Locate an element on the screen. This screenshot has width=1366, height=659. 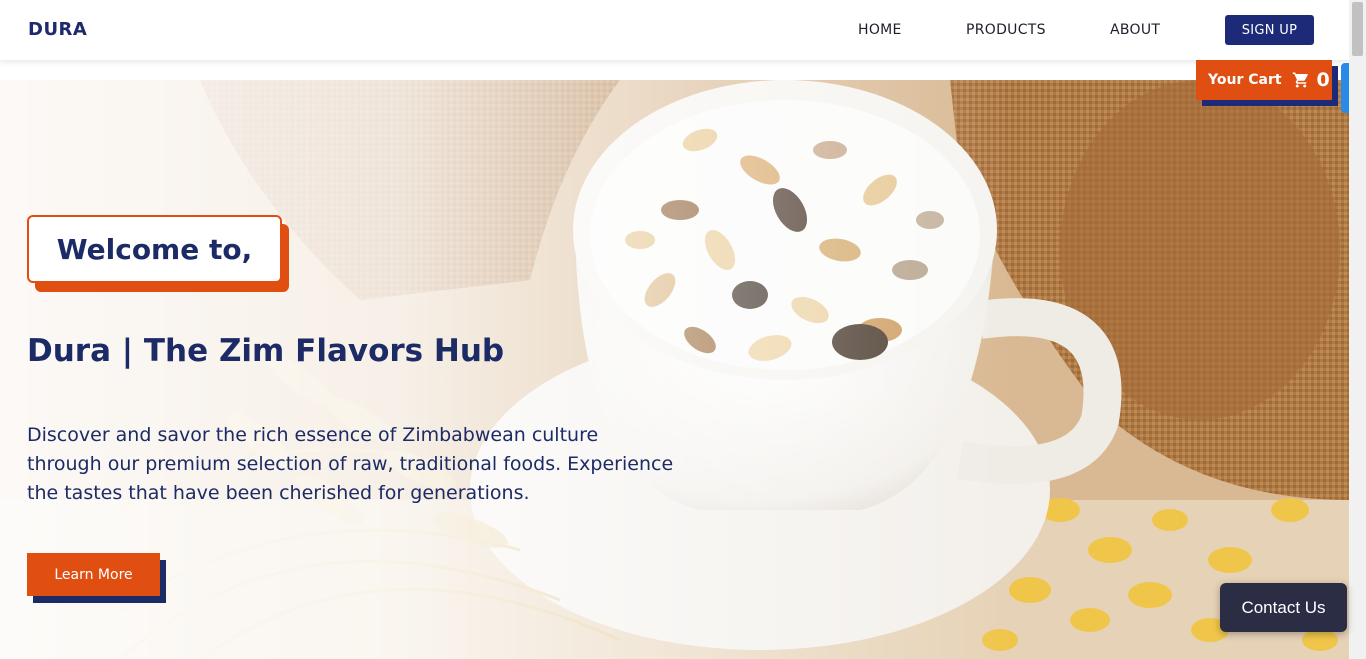
shopping-cart-icon is located at coordinates (1300, 80).